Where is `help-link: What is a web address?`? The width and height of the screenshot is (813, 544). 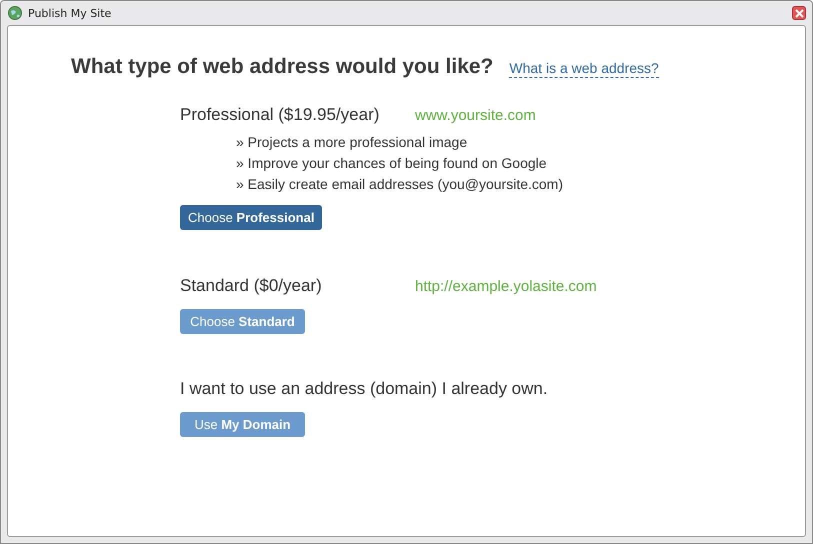 help-link: What is a web address? is located at coordinates (584, 69).